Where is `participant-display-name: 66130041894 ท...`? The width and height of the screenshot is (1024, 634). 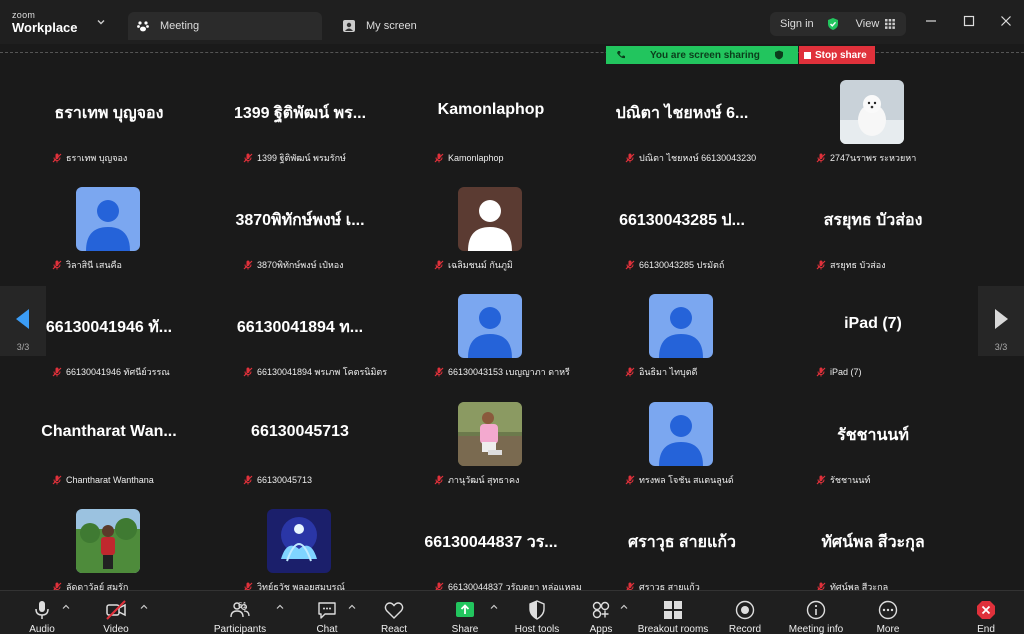 participant-display-name: 66130041894 ท... is located at coordinates (300, 327).